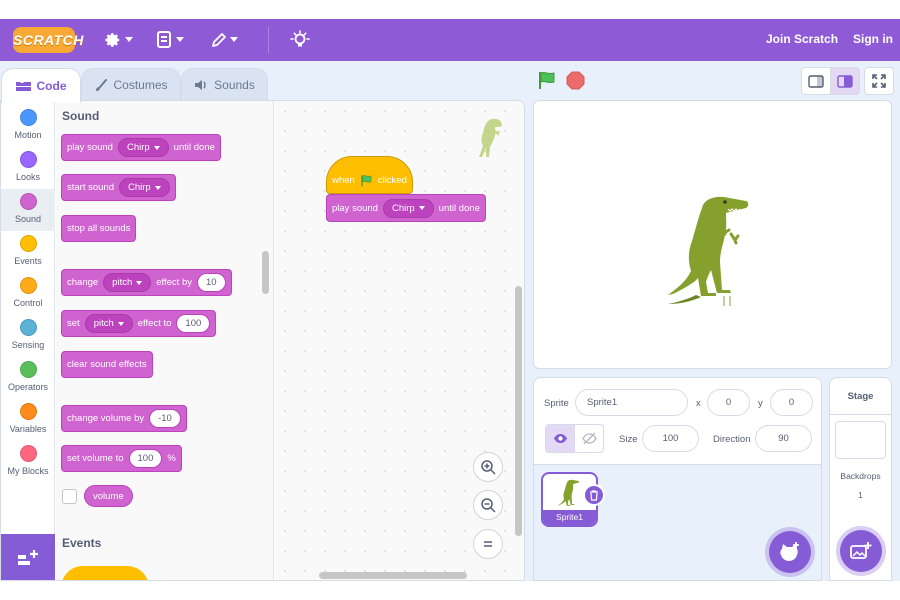 The height and width of the screenshot is (600, 900). I want to click on category-variables: Variables, so click(28, 420).